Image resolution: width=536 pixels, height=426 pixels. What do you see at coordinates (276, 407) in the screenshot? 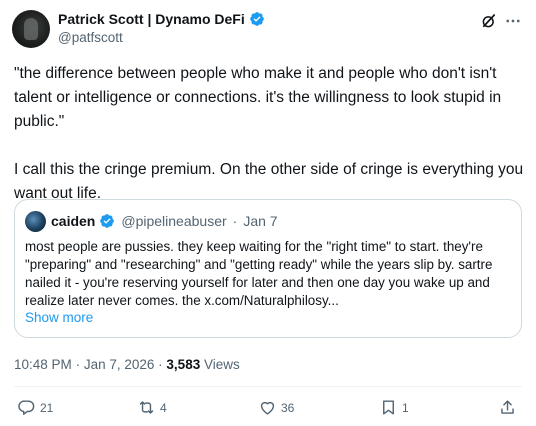
I see `like-button: 36` at bounding box center [276, 407].